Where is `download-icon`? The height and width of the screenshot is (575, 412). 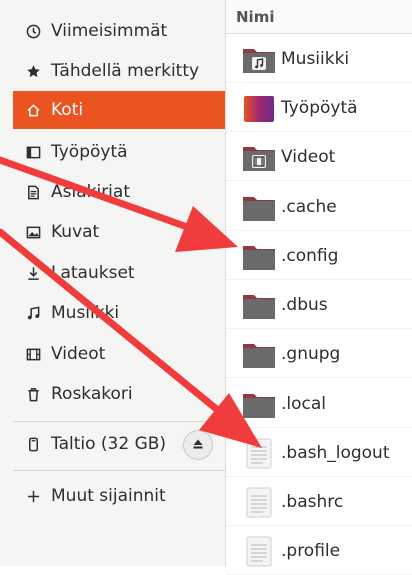 download-icon is located at coordinates (33, 273).